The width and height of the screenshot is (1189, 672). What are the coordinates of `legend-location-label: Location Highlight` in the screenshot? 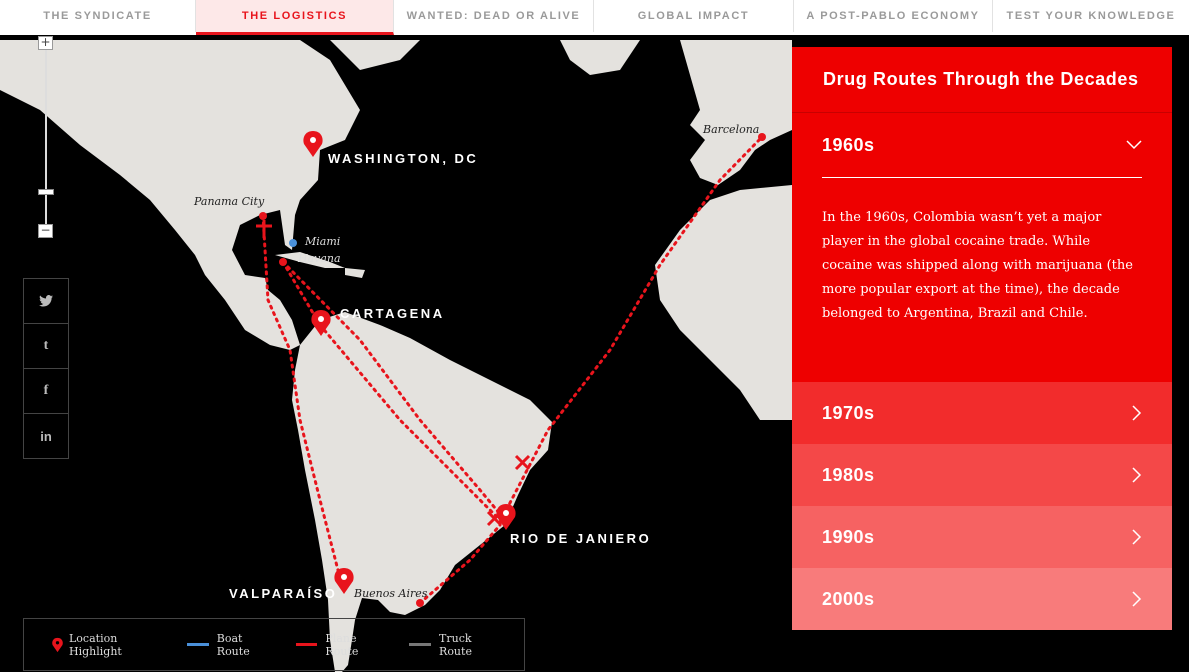 It's located at (95, 644).